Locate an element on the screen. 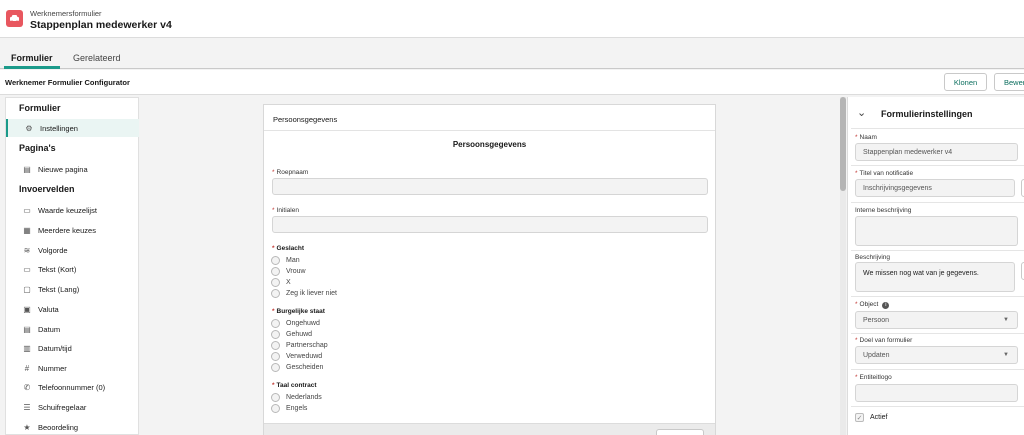 This screenshot has width=1024, height=435. settings-title: Formulierinstellingen is located at coordinates (927, 114).